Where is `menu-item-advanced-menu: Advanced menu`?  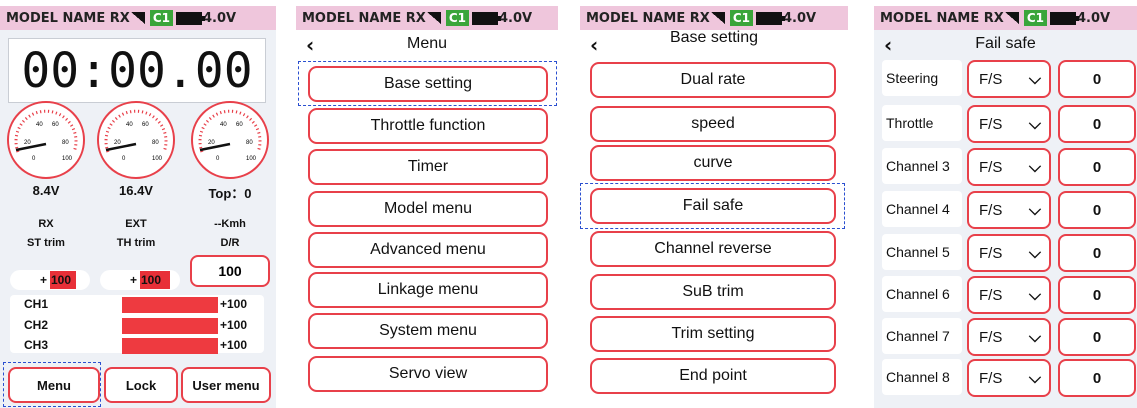
menu-item-advanced-menu: Advanced menu is located at coordinates (428, 250).